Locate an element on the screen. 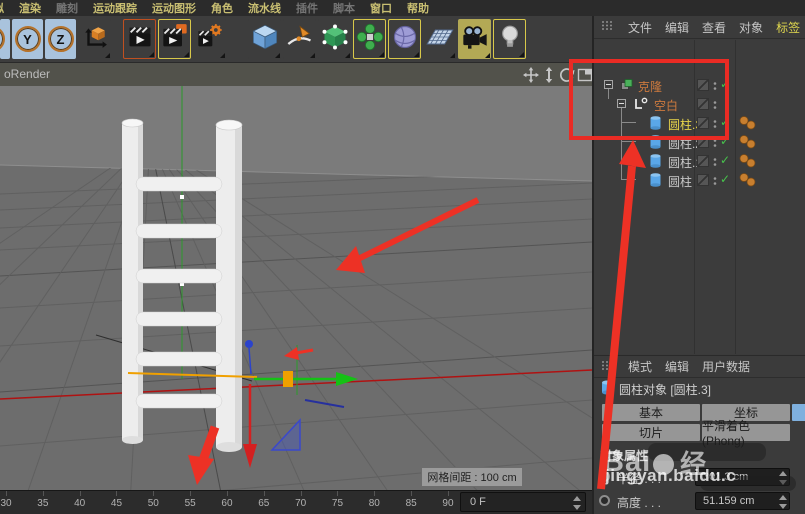  field-value-input: 301.3 cm is located at coordinates (742, 477).